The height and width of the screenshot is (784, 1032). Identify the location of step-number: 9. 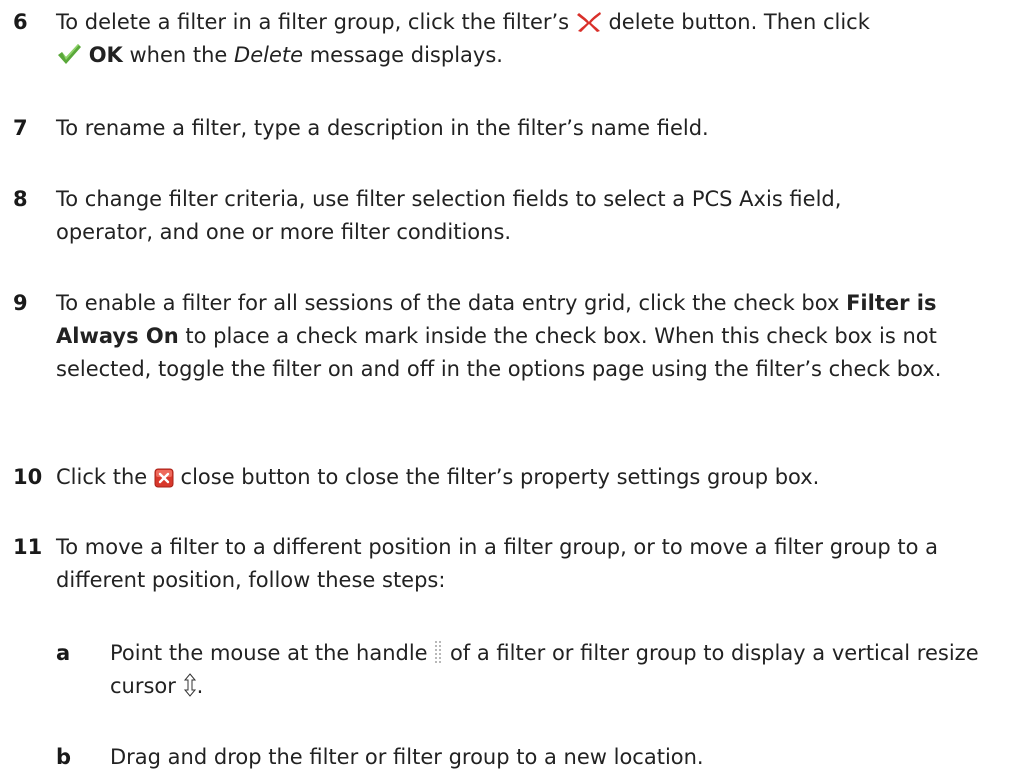
(20, 303).